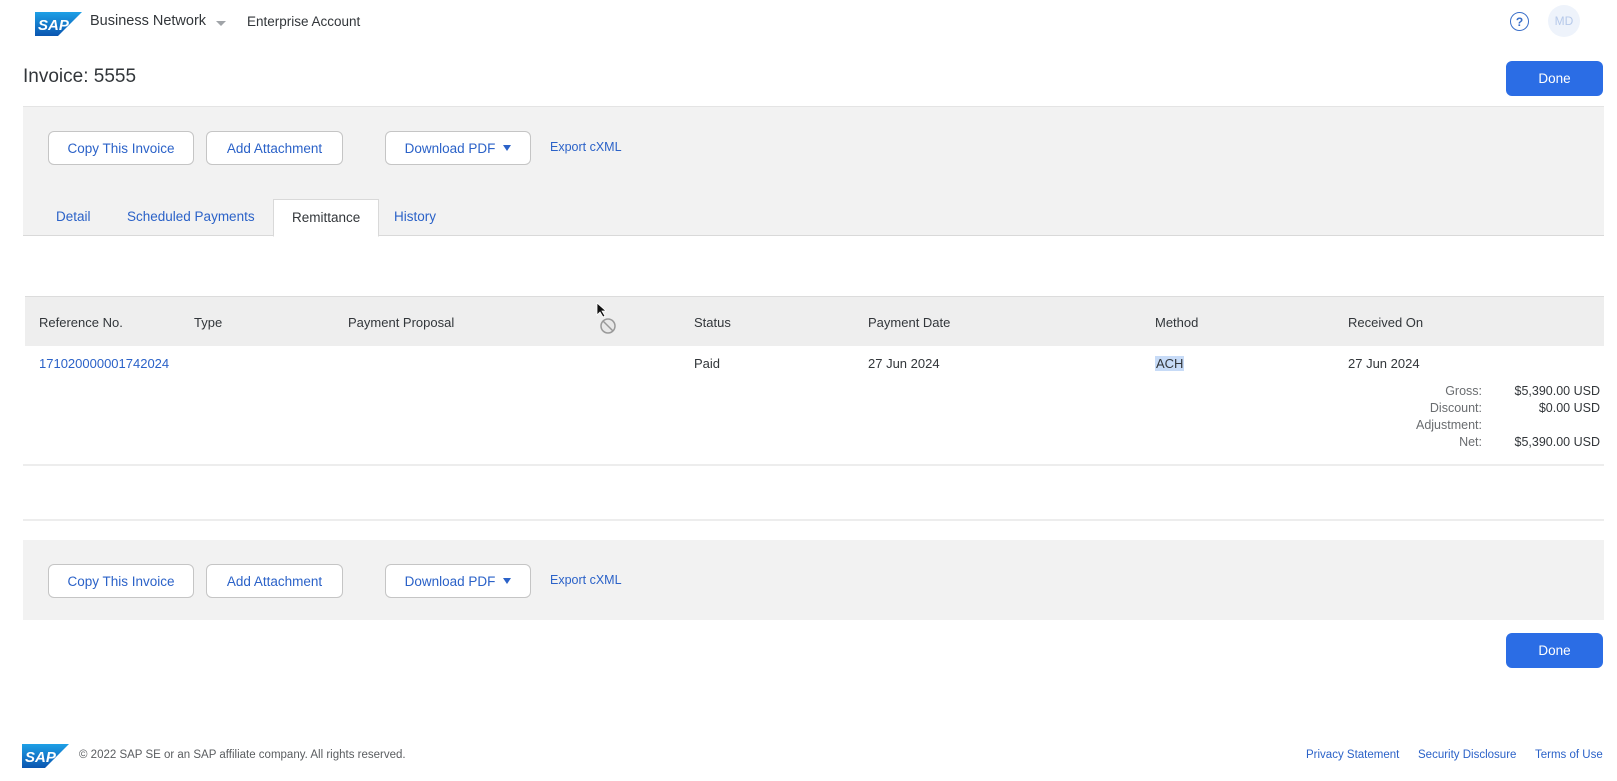  I want to click on export-cxml-link: Export cXML, so click(586, 147).